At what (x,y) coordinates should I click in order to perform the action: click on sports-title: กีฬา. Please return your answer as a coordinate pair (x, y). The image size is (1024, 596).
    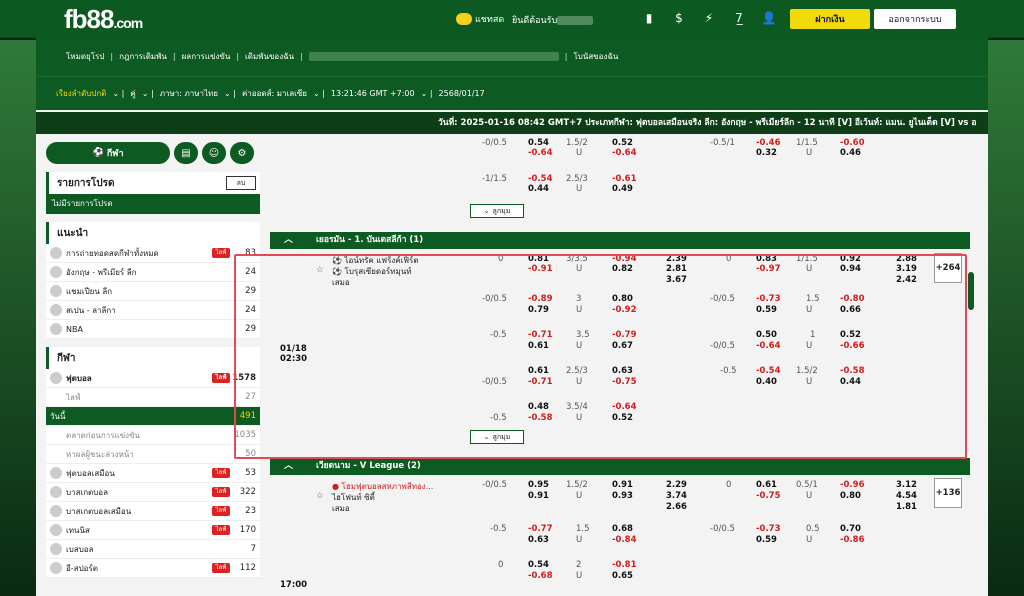
    Looking at the image, I should click on (153, 358).